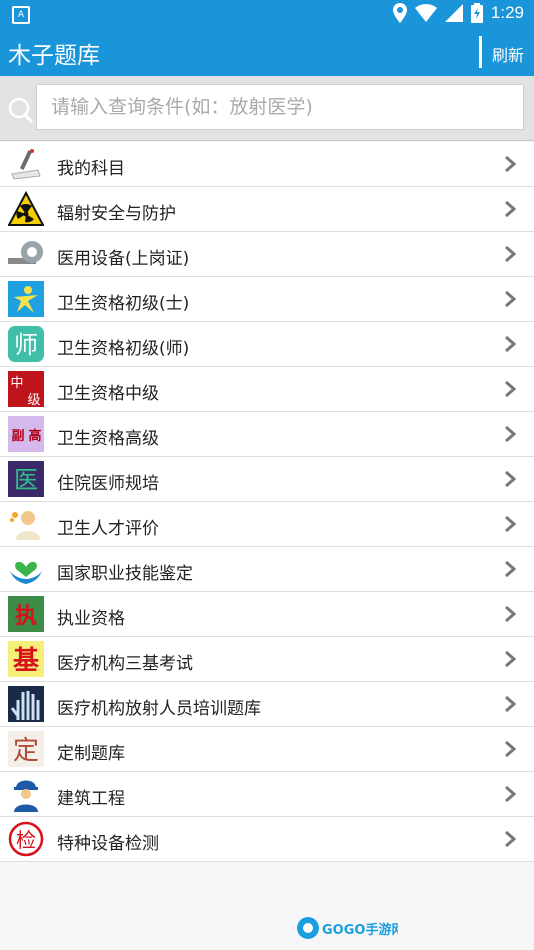 The width and height of the screenshot is (534, 950). Describe the element at coordinates (267, 52) in the screenshot. I see `app-bar: 木子题库 刷新` at that location.